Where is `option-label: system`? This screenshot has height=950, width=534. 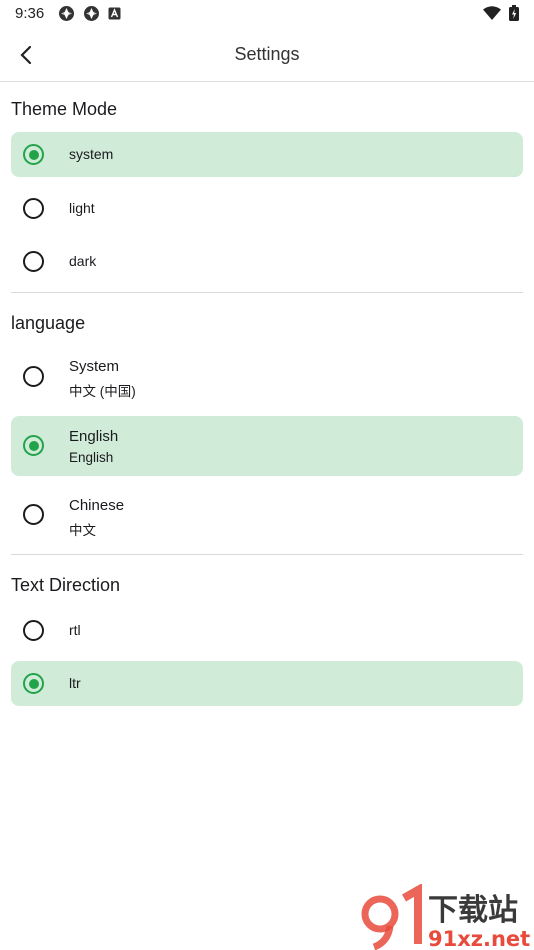 option-label: system is located at coordinates (91, 154).